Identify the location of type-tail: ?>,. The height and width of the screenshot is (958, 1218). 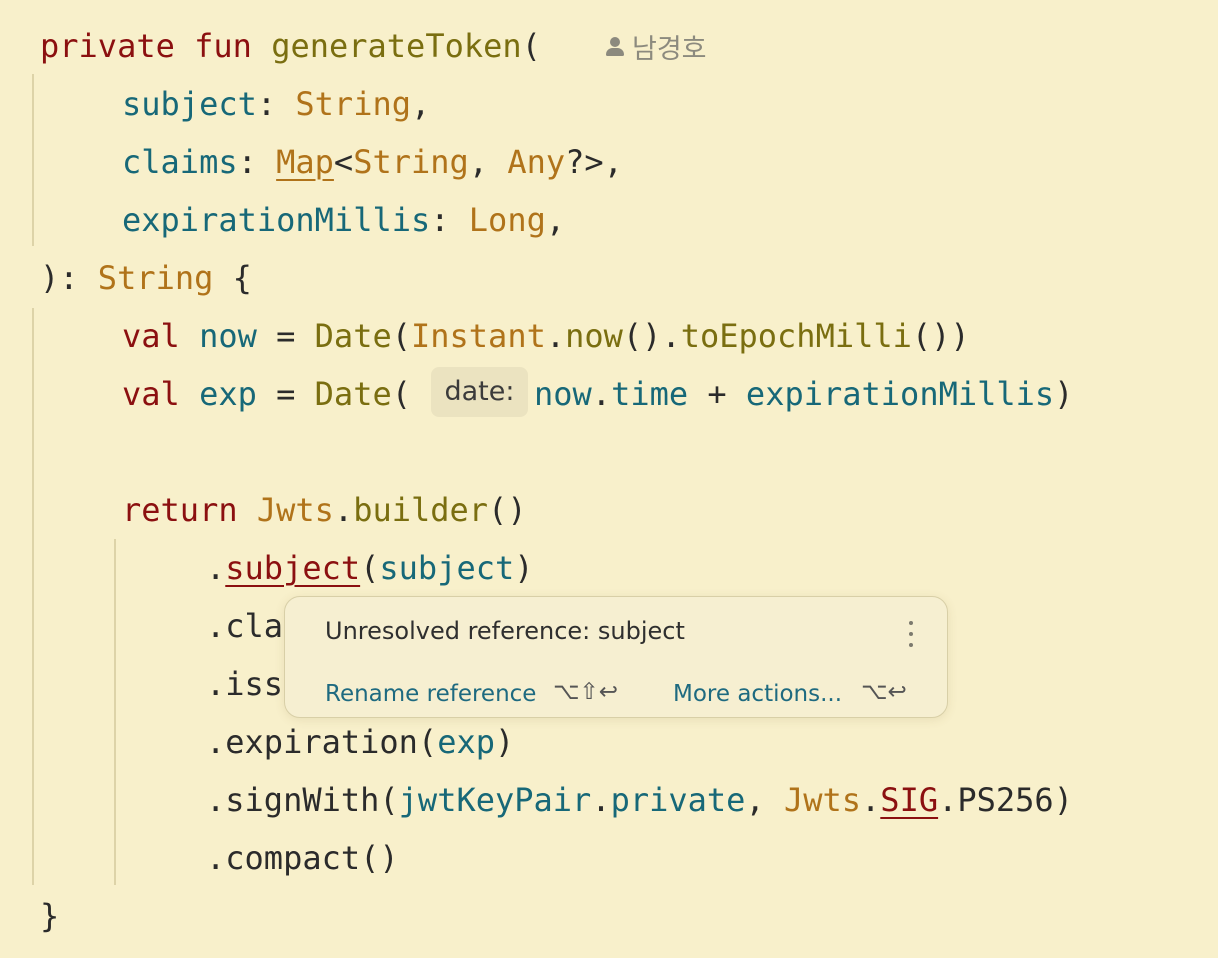
(594, 162).